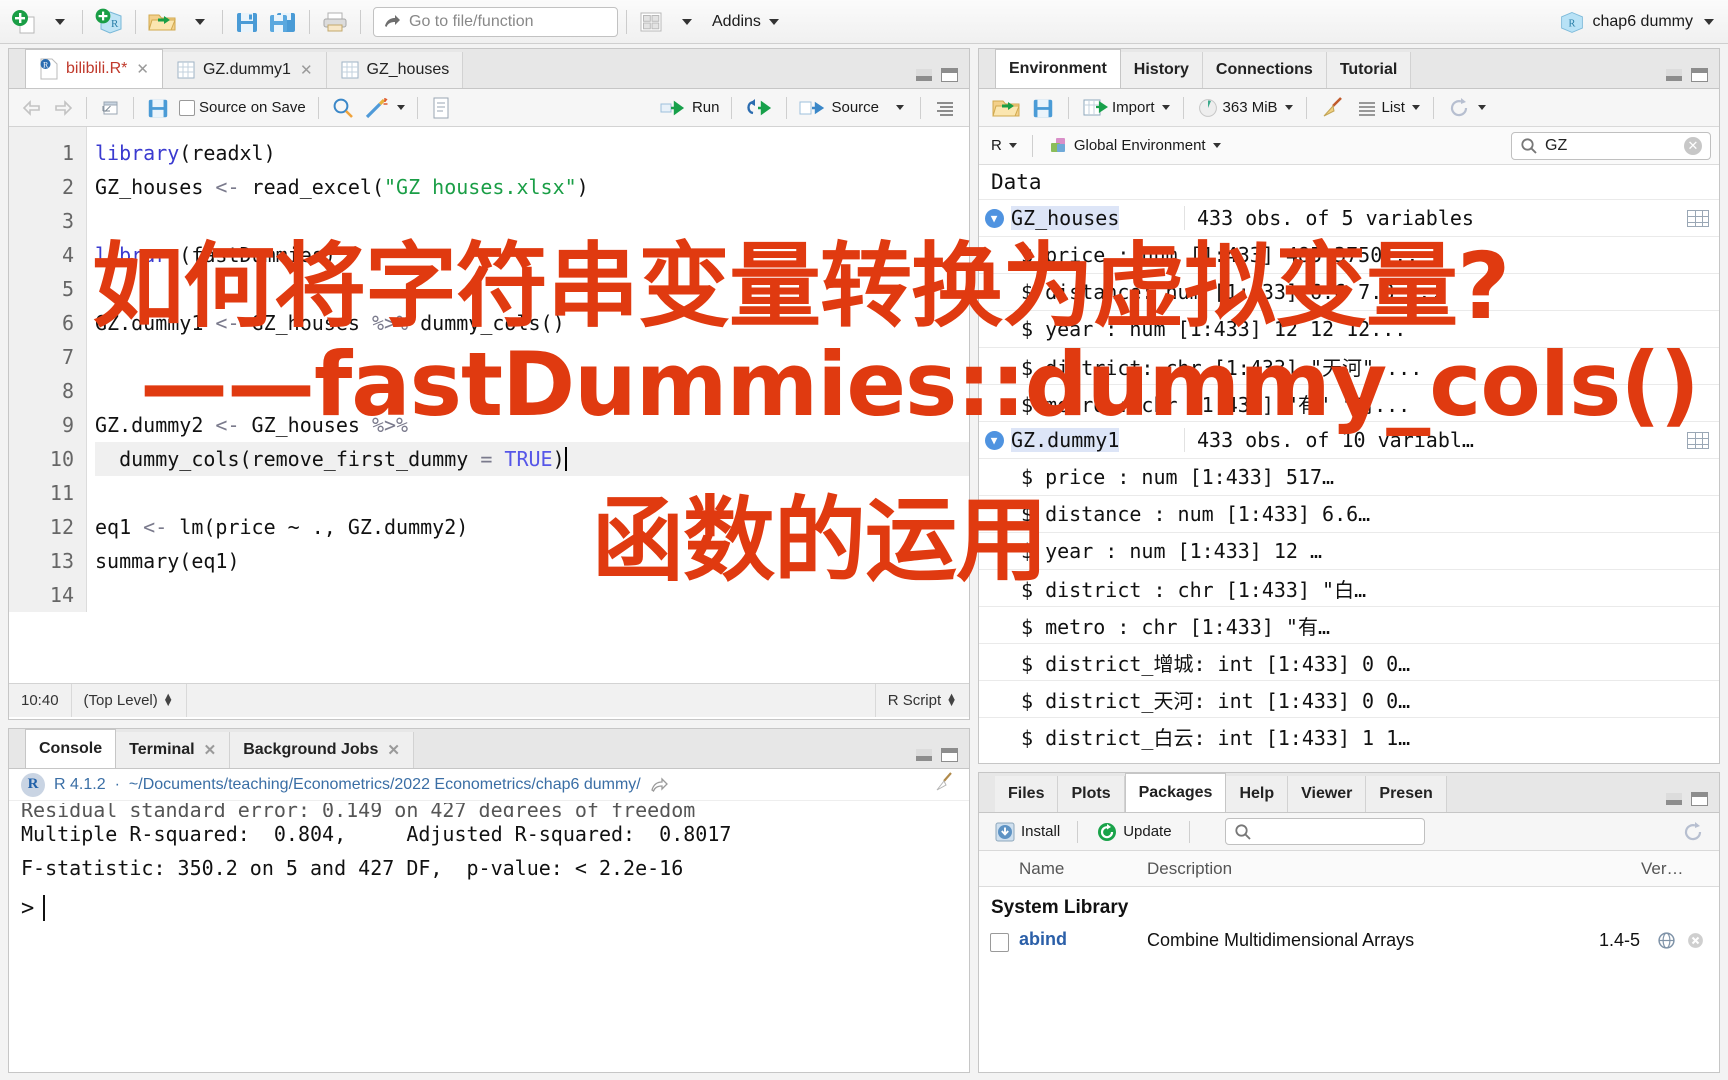  What do you see at coordinates (187, 107) in the screenshot?
I see `checkbox-icon` at bounding box center [187, 107].